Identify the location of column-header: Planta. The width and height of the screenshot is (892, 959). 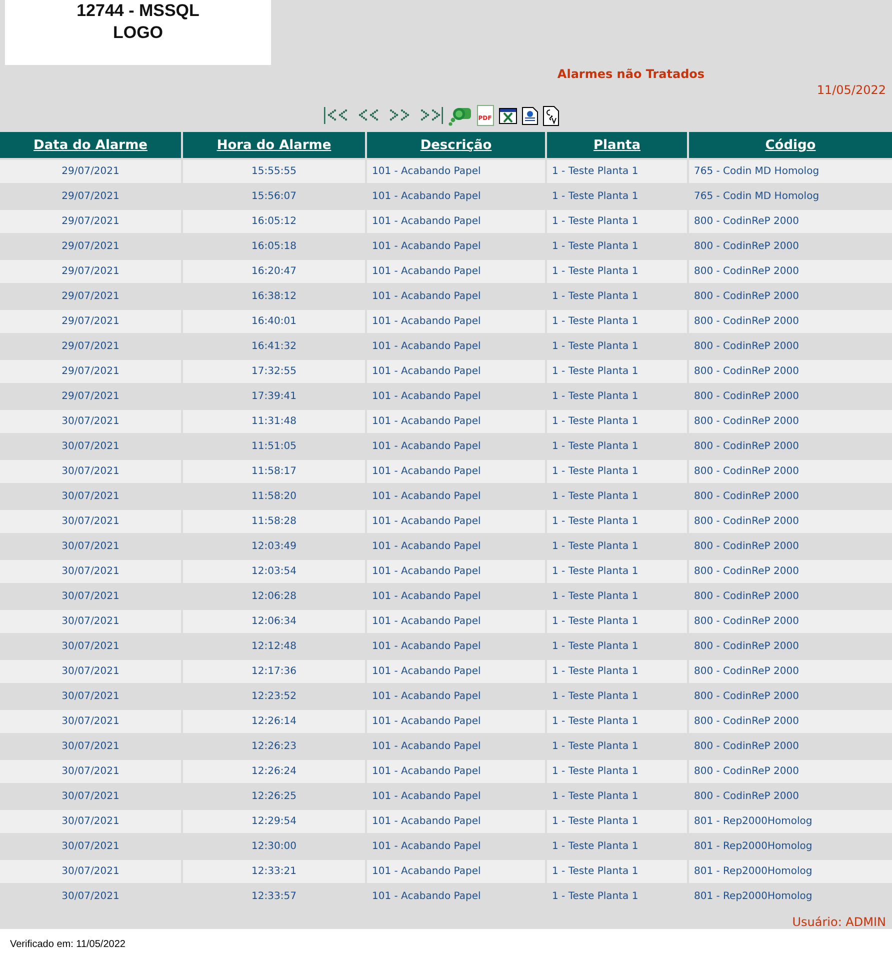
(617, 145).